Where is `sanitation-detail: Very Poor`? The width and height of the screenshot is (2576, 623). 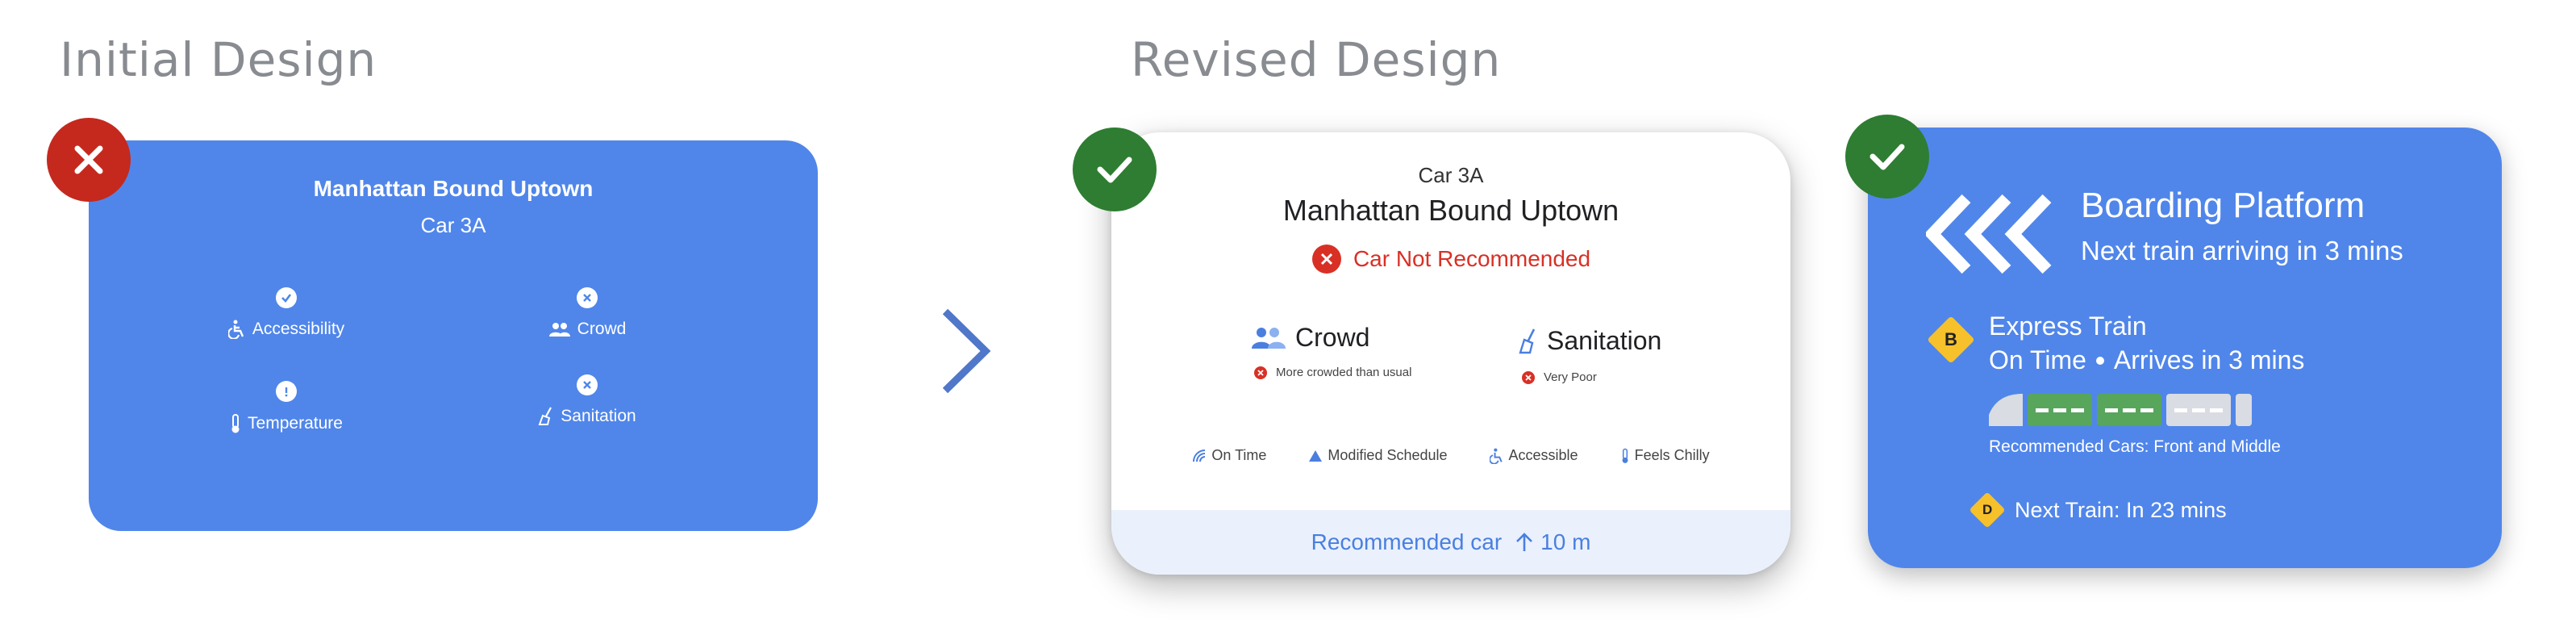 sanitation-detail: Very Poor is located at coordinates (1570, 377).